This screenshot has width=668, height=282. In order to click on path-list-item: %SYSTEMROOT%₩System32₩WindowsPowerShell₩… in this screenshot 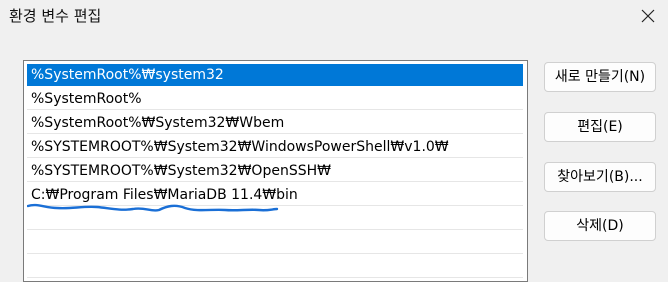, I will do `click(275, 147)`.